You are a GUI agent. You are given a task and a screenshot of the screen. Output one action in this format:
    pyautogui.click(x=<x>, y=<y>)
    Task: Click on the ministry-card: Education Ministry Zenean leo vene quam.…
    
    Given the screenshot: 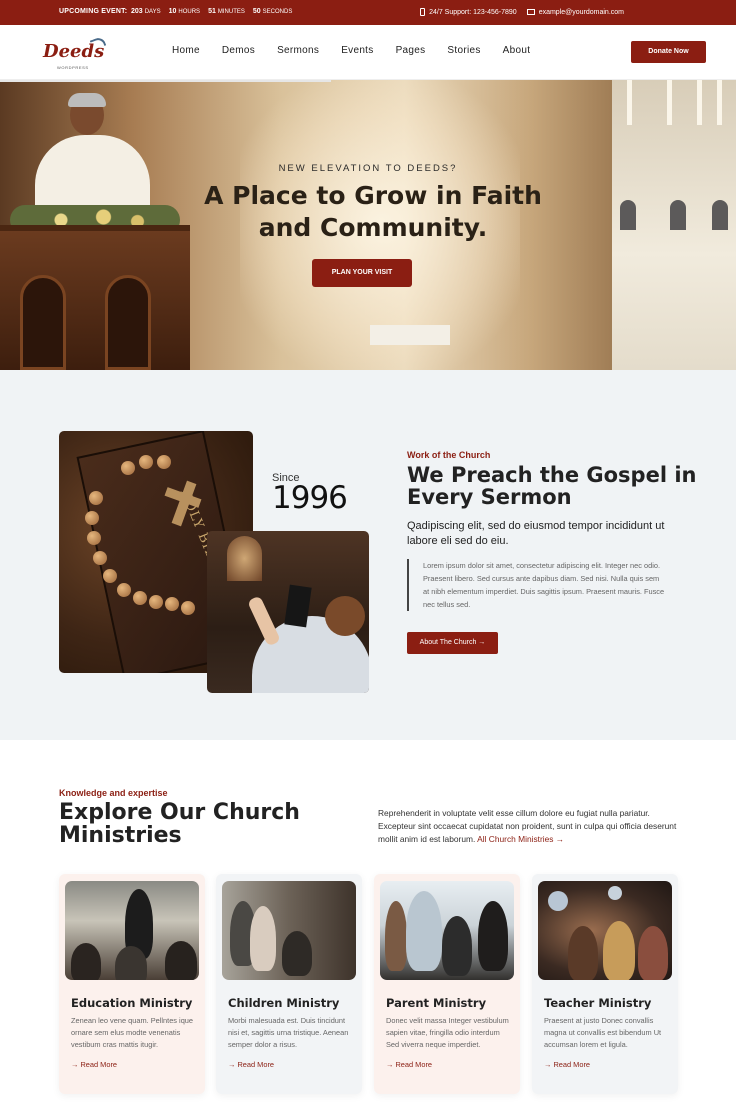 What is the action you would take?
    pyautogui.click(x=132, y=984)
    